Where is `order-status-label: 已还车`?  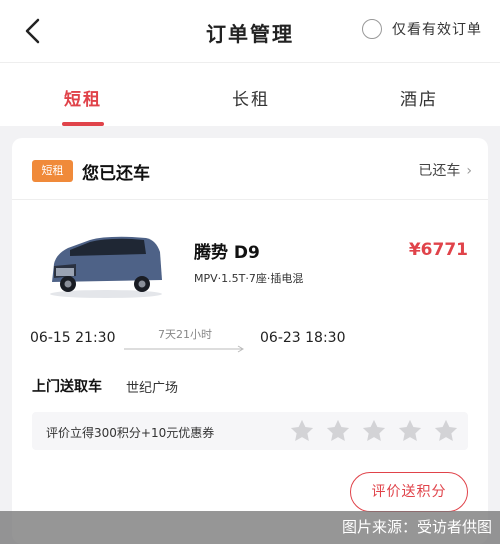 order-status-label: 已还车 is located at coordinates (439, 171).